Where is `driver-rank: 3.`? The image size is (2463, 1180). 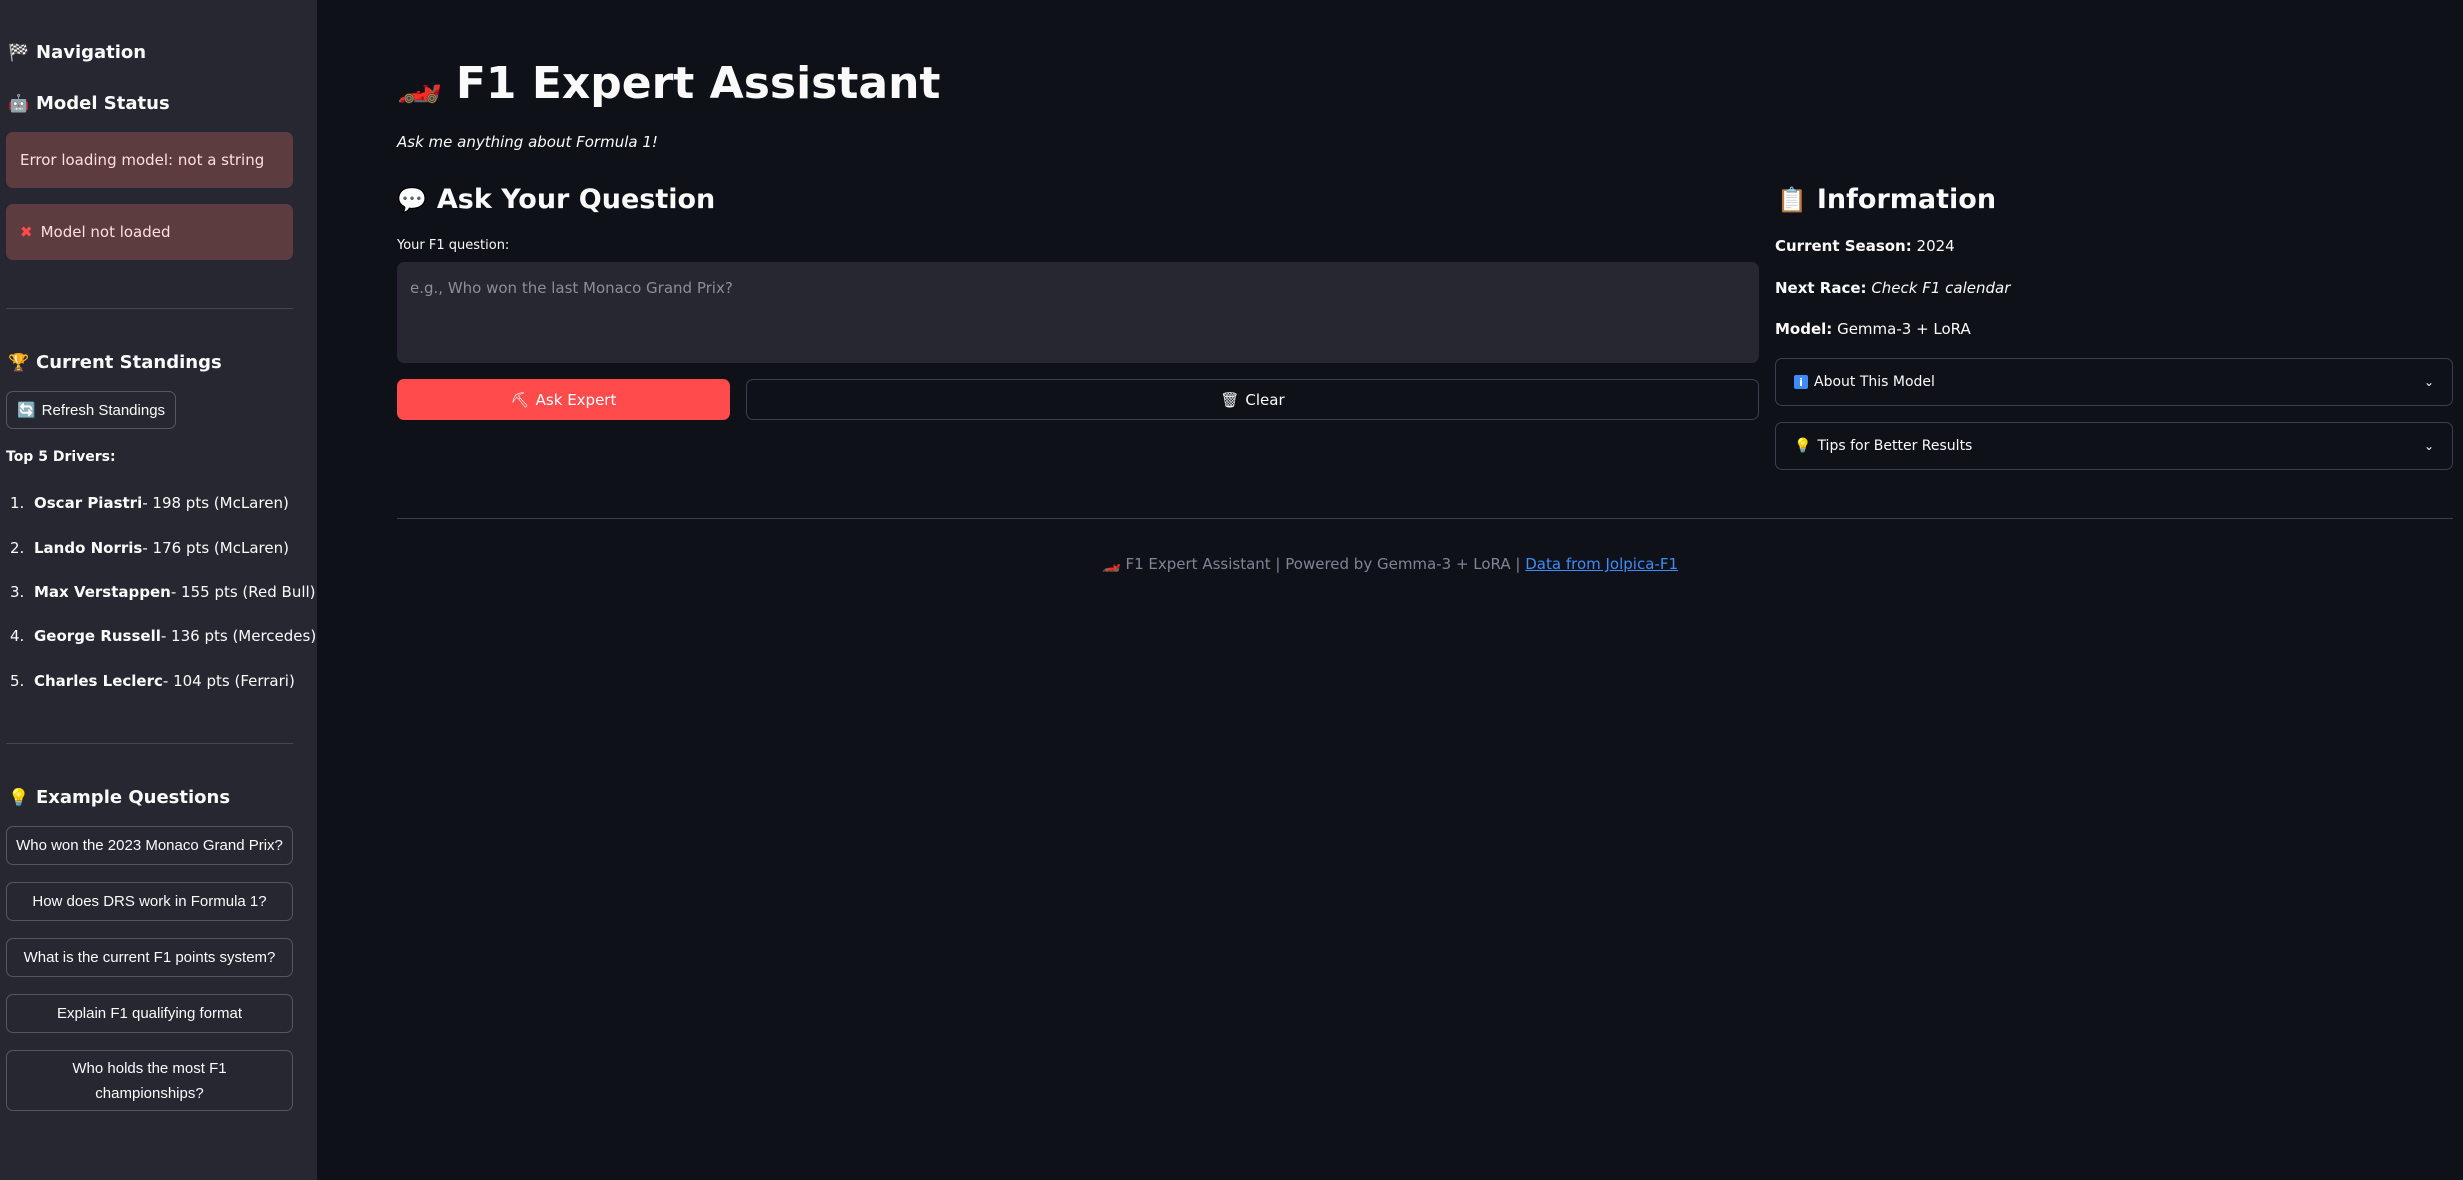 driver-rank: 3. is located at coordinates (17, 592).